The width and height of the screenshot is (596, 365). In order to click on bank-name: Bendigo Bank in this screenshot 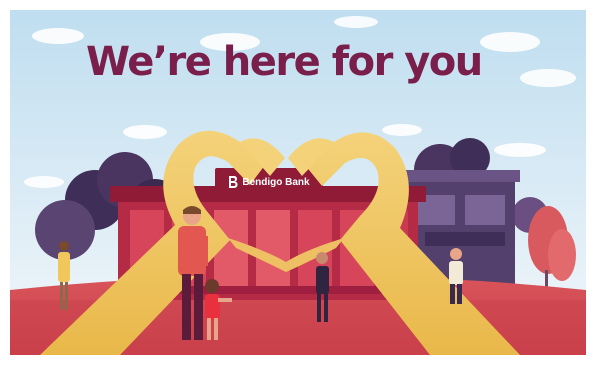, I will do `click(276, 182)`.